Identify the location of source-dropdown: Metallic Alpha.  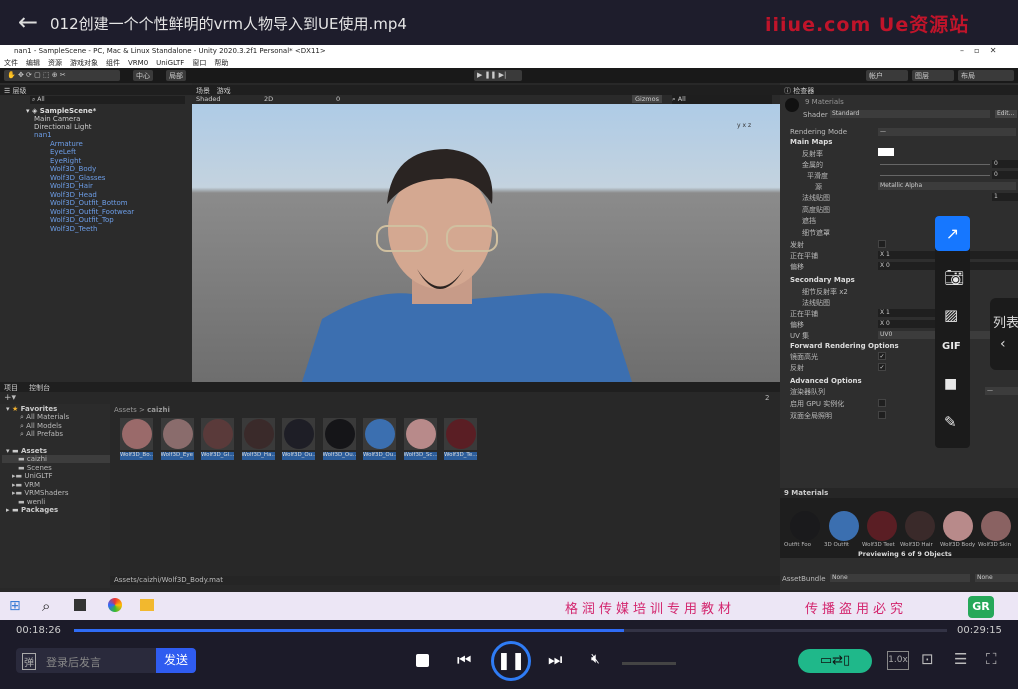
(947, 186).